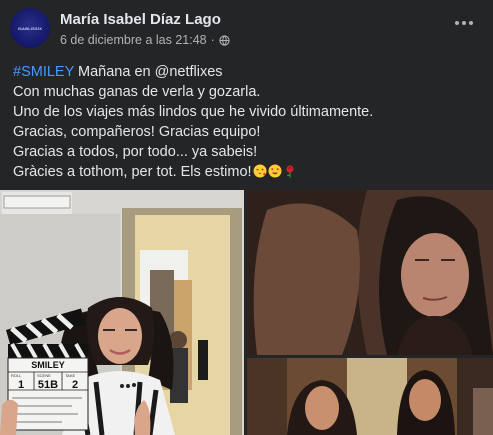 This screenshot has height=435, width=493. Describe the element at coordinates (43, 72) in the screenshot. I see `hashtag-link: #SMILEY` at that location.